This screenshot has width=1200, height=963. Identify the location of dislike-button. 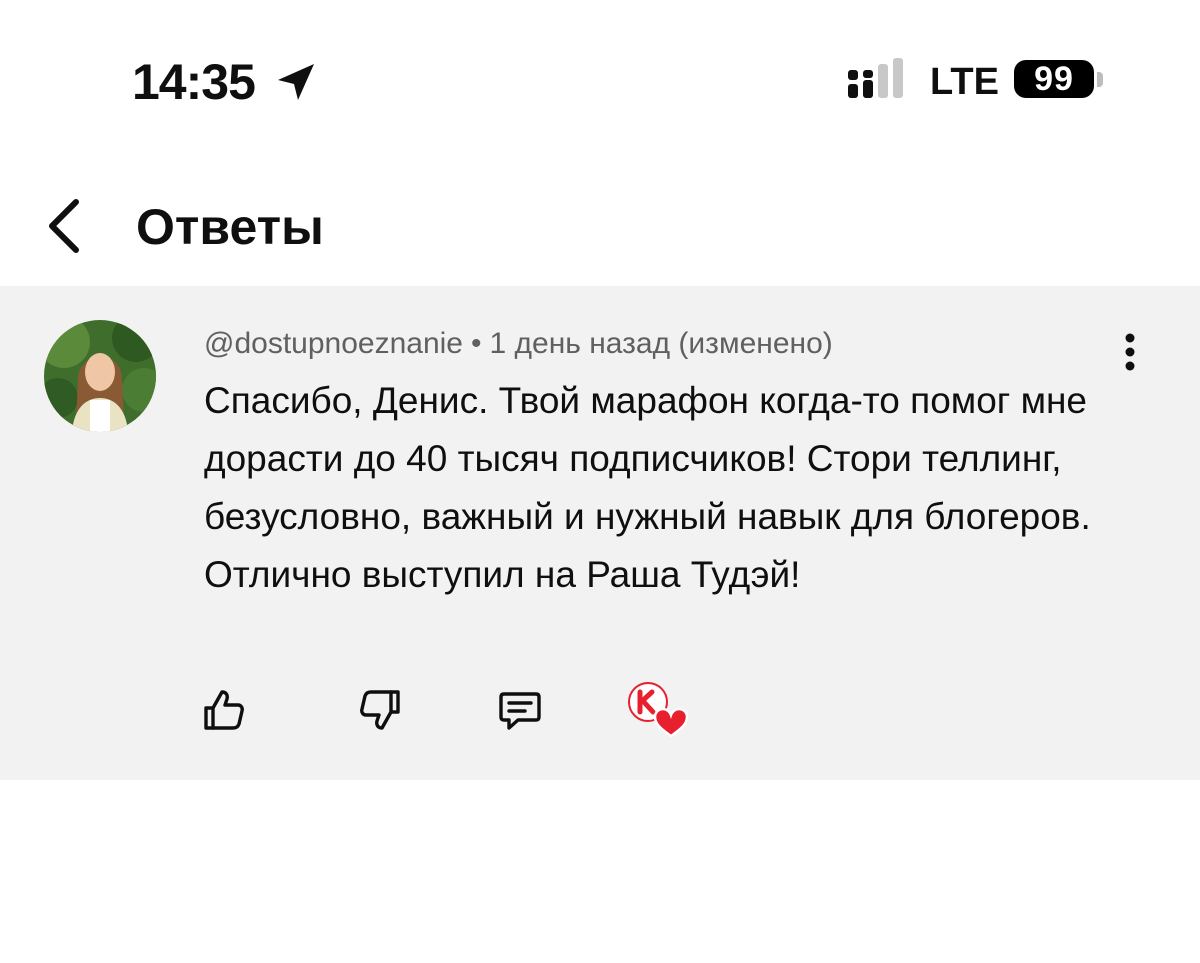
(384, 714).